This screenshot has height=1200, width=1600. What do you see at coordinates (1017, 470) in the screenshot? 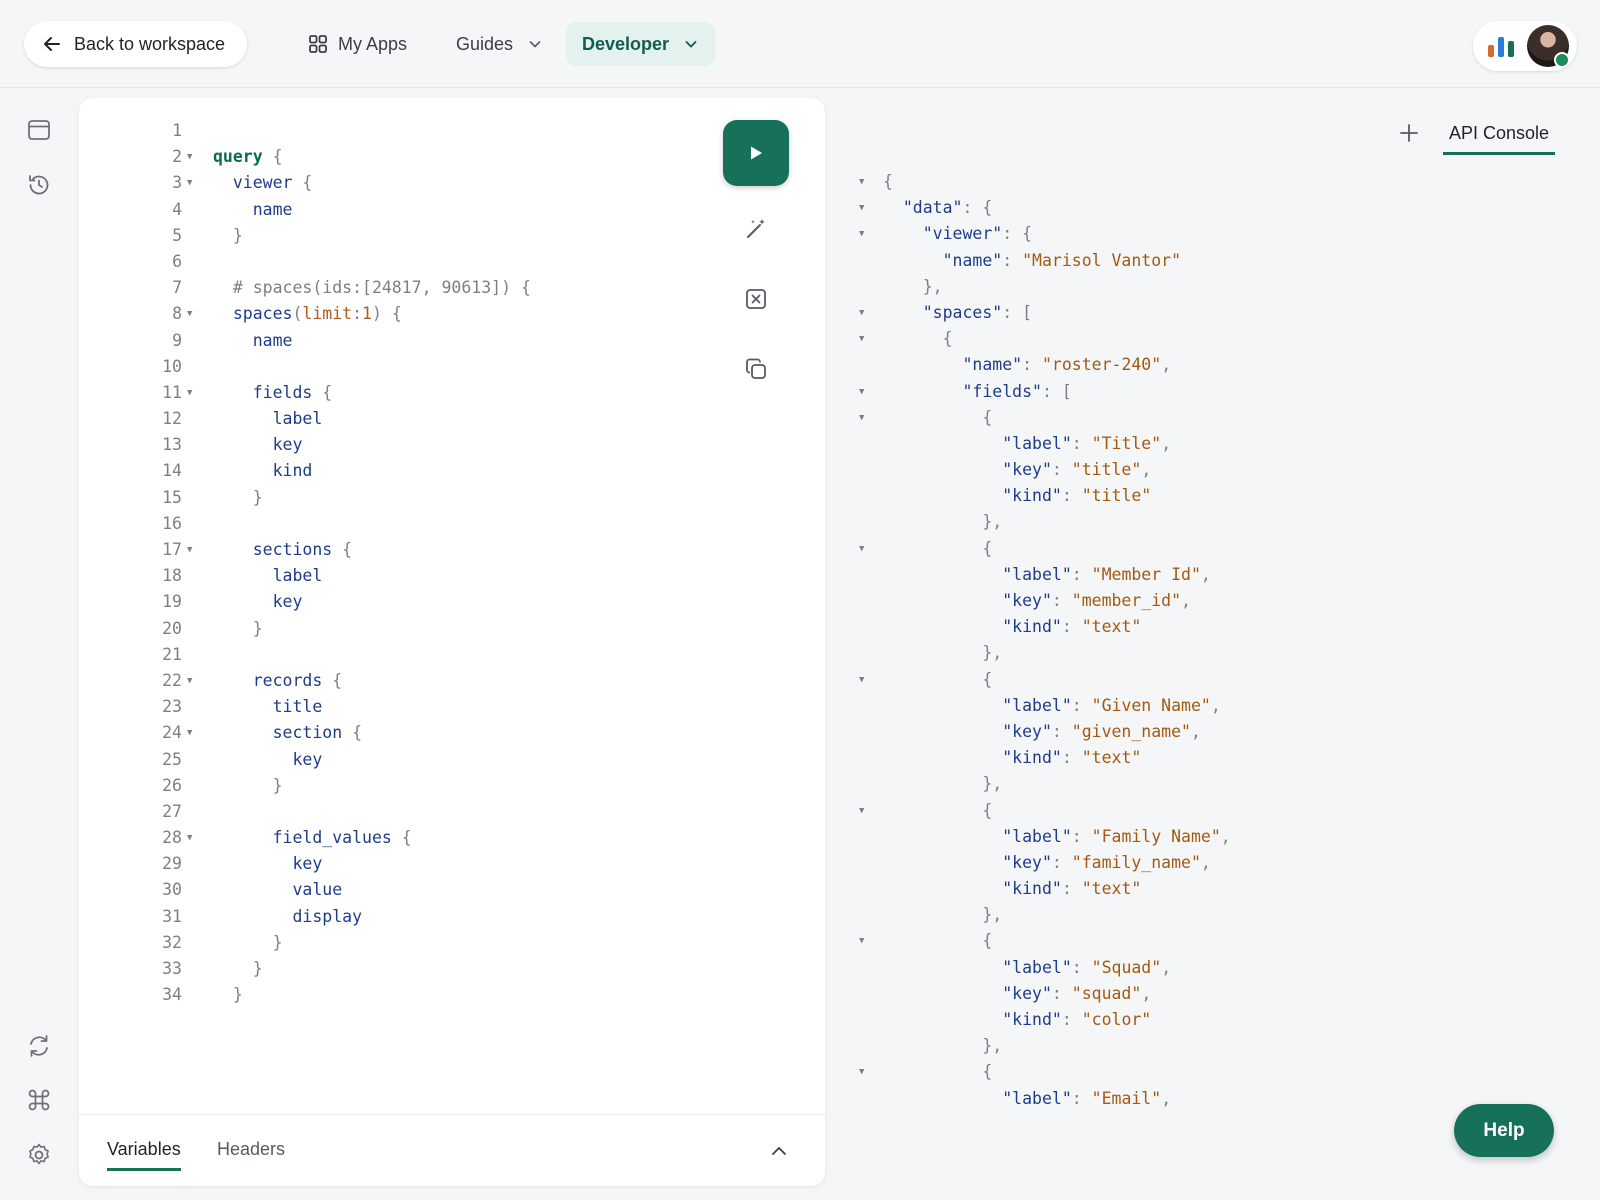
I see `response-text: "key": "title",` at bounding box center [1017, 470].